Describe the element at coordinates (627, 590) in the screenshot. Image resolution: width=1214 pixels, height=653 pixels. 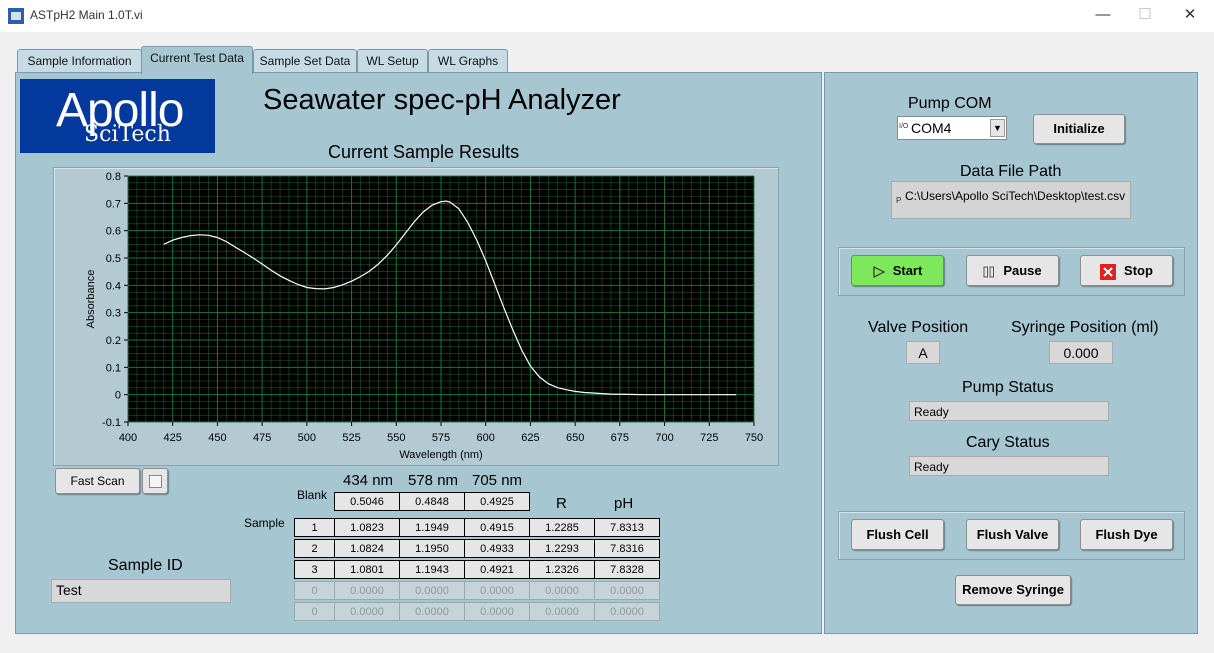
I see `sample-row-4-ph: 0.0000` at that location.